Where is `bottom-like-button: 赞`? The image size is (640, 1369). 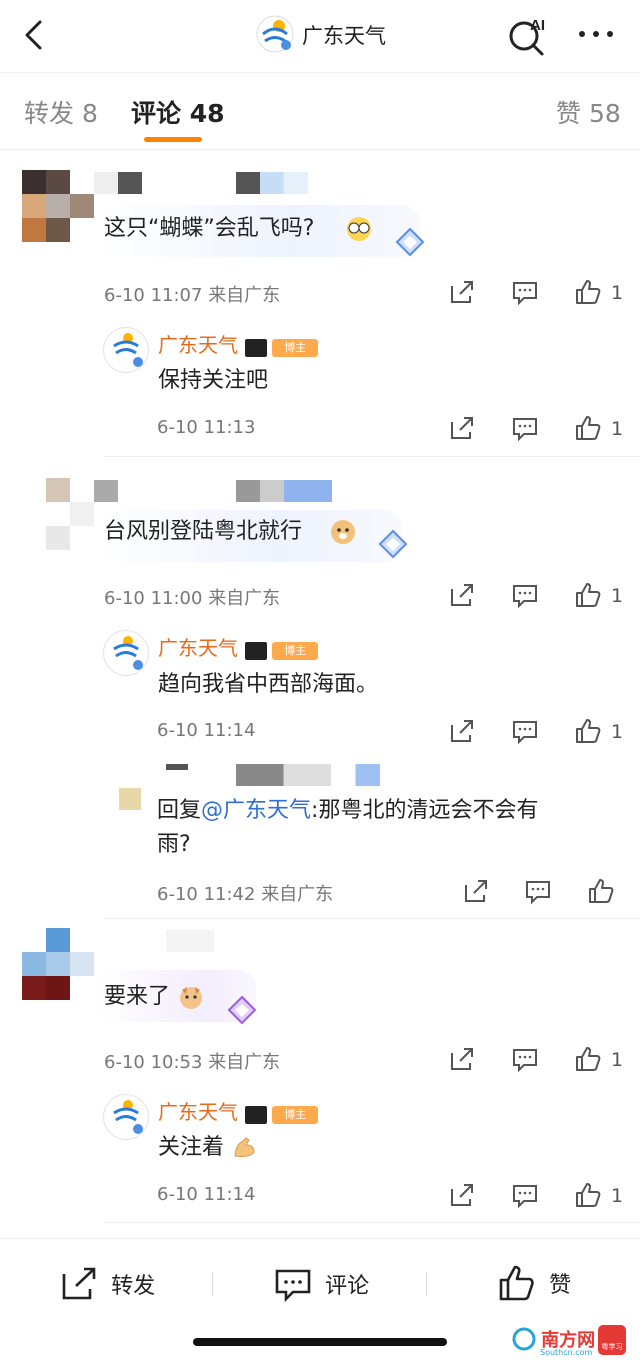 bottom-like-button: 赞 is located at coordinates (534, 1283).